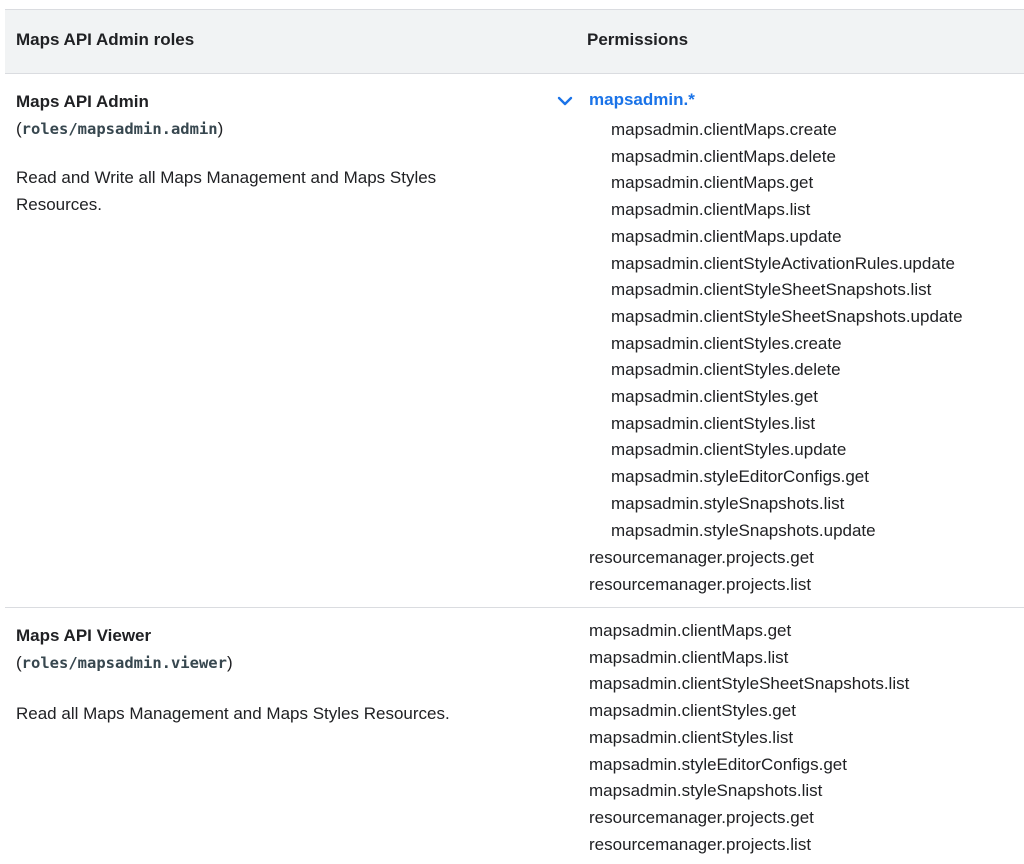  Describe the element at coordinates (565, 101) in the screenshot. I see `chevron-down-icon` at that location.